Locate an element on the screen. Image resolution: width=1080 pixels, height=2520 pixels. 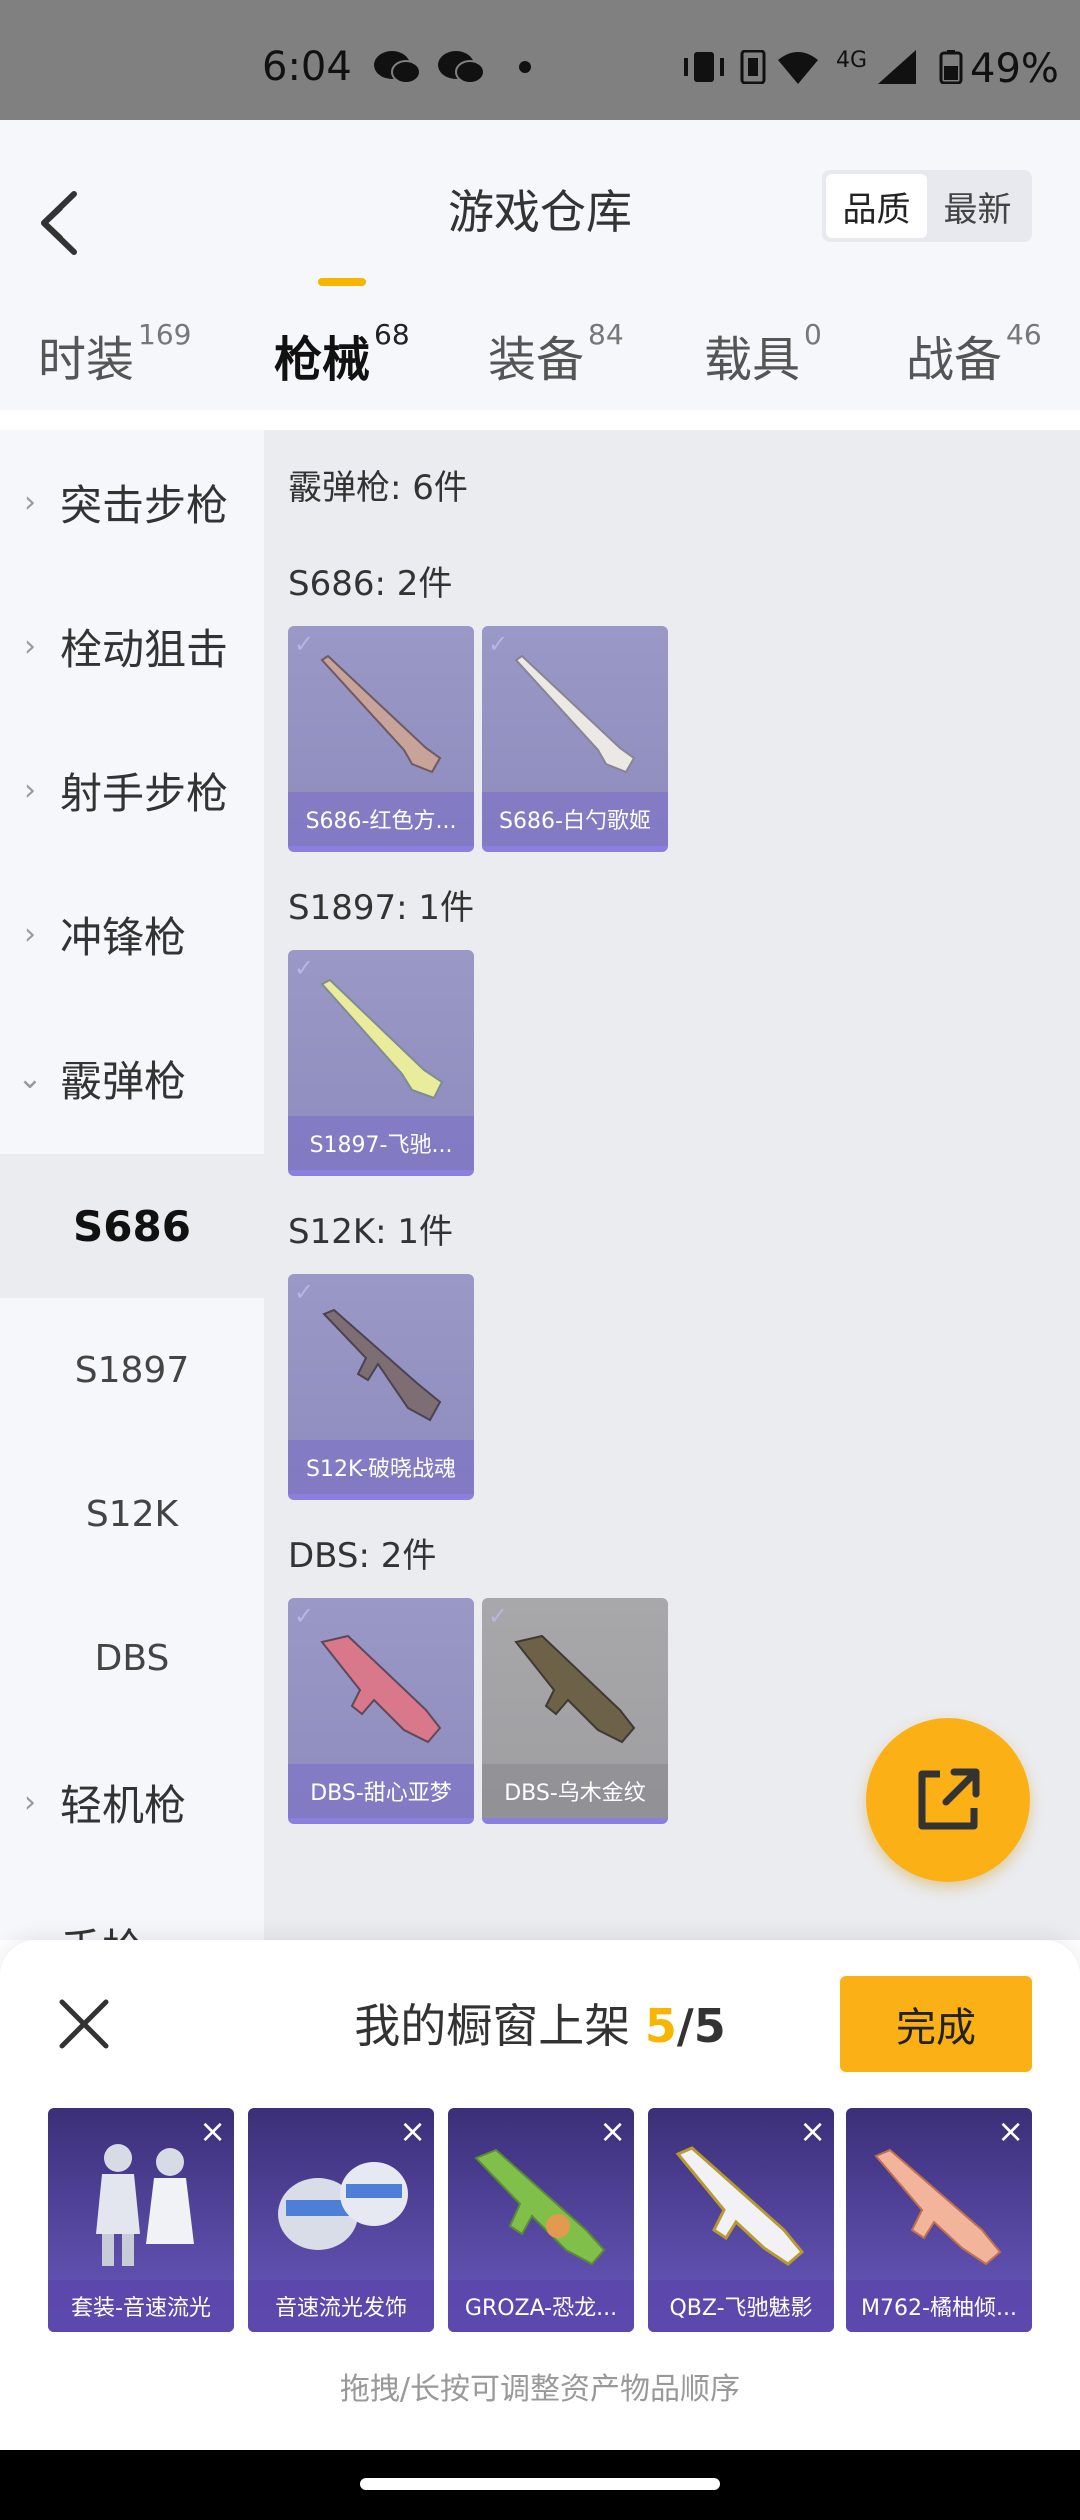
signal-icon is located at coordinates (897, 67).